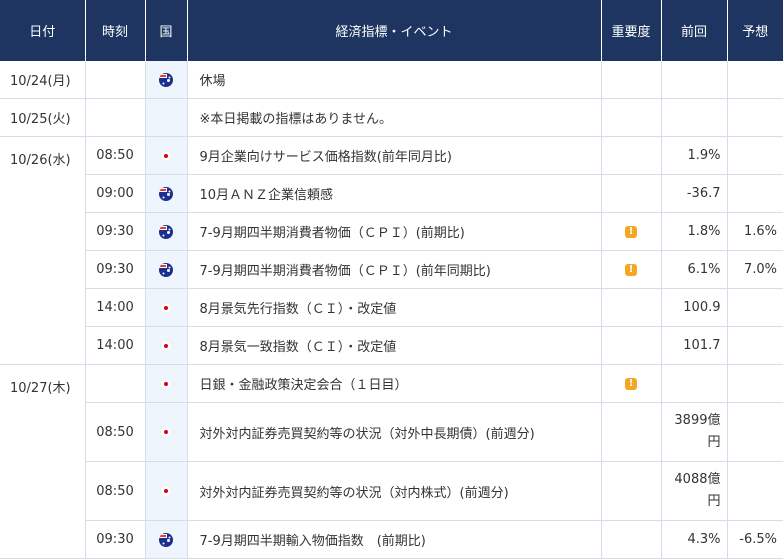 This screenshot has height=560, width=783. I want to click on event-cell: 9月企業向けサービス価格指数(前年同月比), so click(394, 155).